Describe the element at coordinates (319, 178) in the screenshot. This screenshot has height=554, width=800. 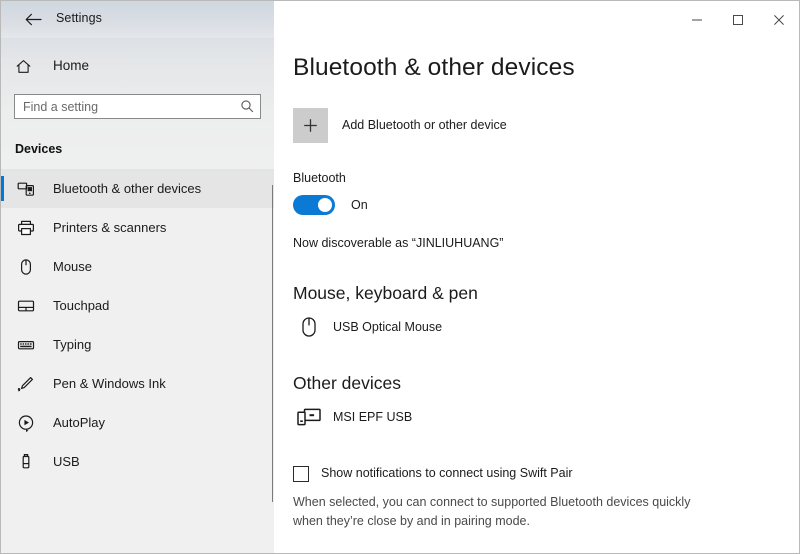
I see `bluetooth-label: Bluetooth` at that location.